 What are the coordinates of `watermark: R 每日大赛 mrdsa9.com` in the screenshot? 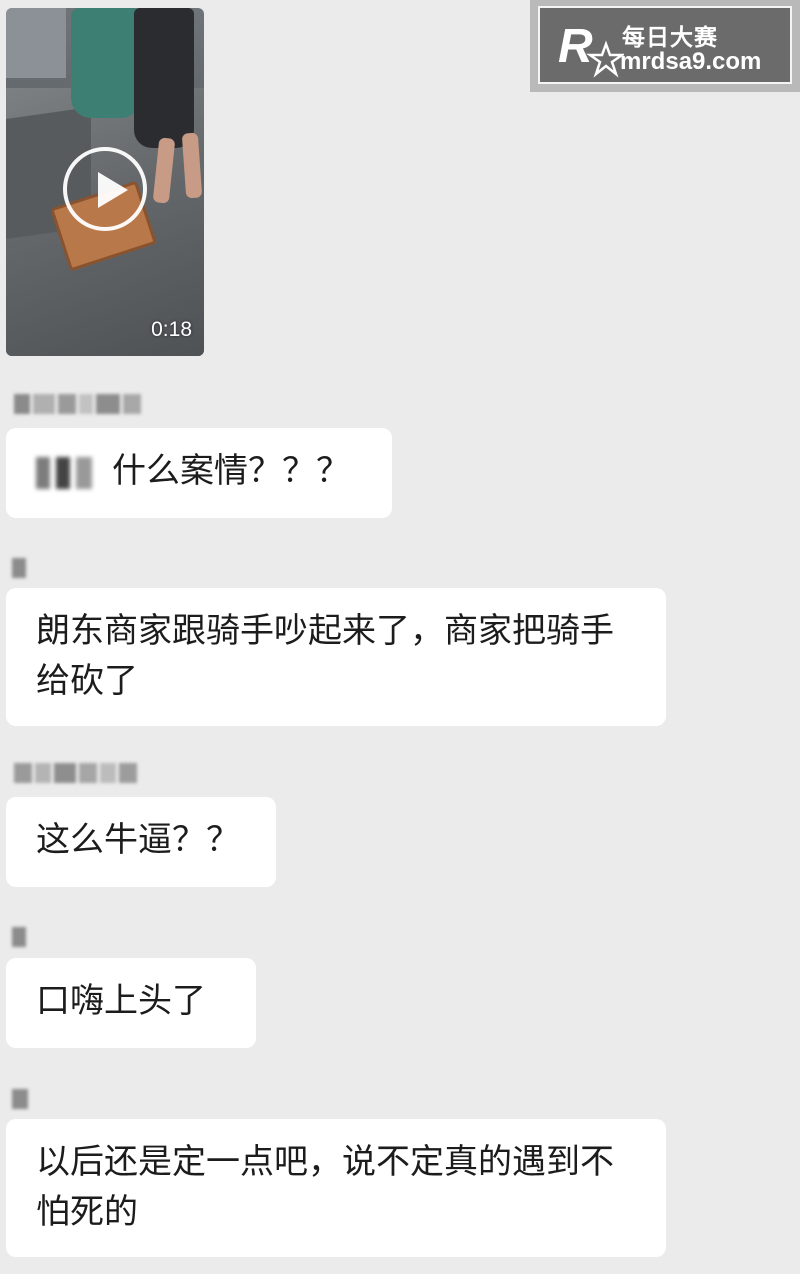 It's located at (665, 46).